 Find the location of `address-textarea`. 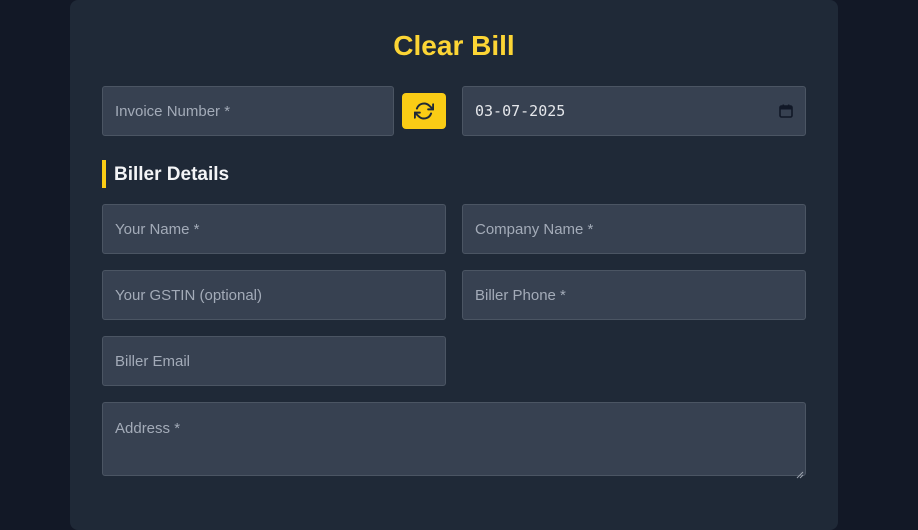

address-textarea is located at coordinates (454, 439).